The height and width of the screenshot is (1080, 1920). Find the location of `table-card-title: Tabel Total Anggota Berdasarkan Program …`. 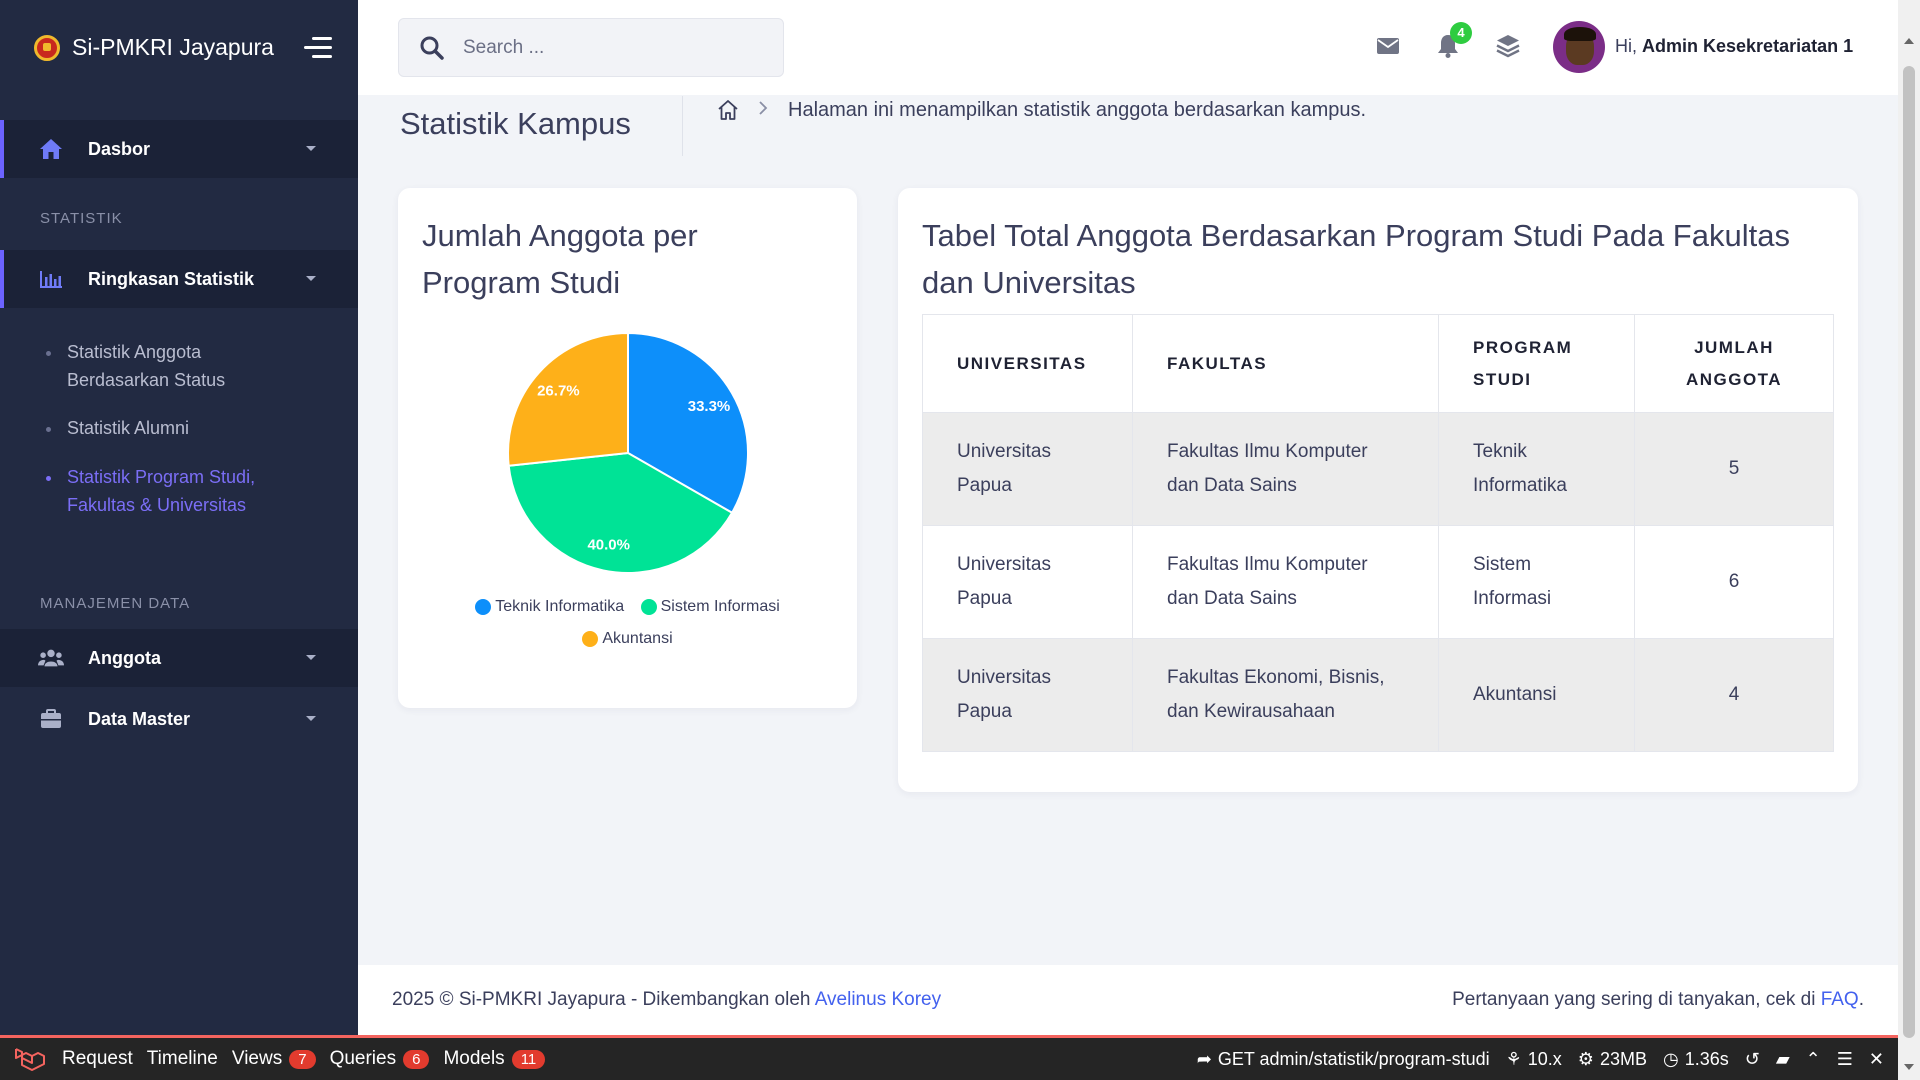

table-card-title: Tabel Total Anggota Berdasarkan Program … is located at coordinates (1356, 259).